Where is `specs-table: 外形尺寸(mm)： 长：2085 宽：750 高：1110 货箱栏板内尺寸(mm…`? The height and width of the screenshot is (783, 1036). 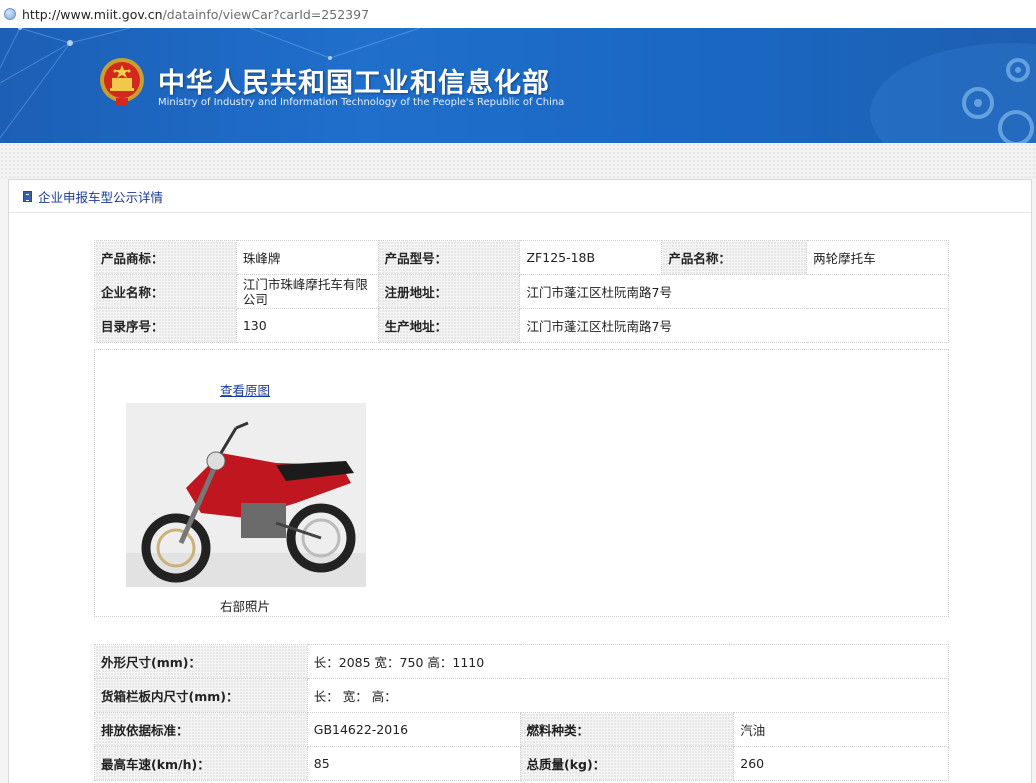
specs-table: 外形尺寸(mm)： 长：2085 宽：750 高：1110 货箱栏板内尺寸(mm… is located at coordinates (522, 712).